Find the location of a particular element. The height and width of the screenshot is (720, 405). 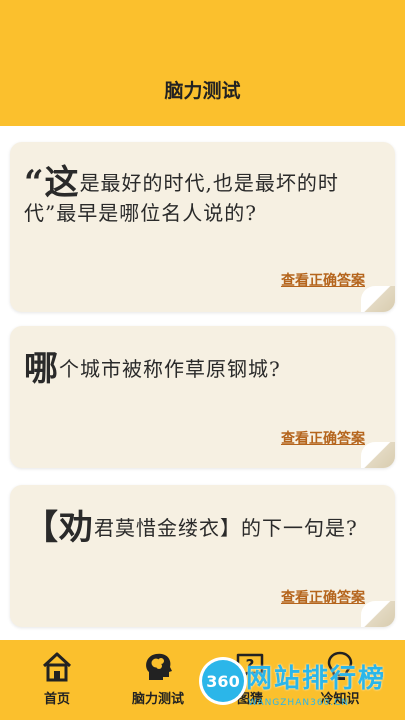

question-lead: 哪 is located at coordinates (41, 369).